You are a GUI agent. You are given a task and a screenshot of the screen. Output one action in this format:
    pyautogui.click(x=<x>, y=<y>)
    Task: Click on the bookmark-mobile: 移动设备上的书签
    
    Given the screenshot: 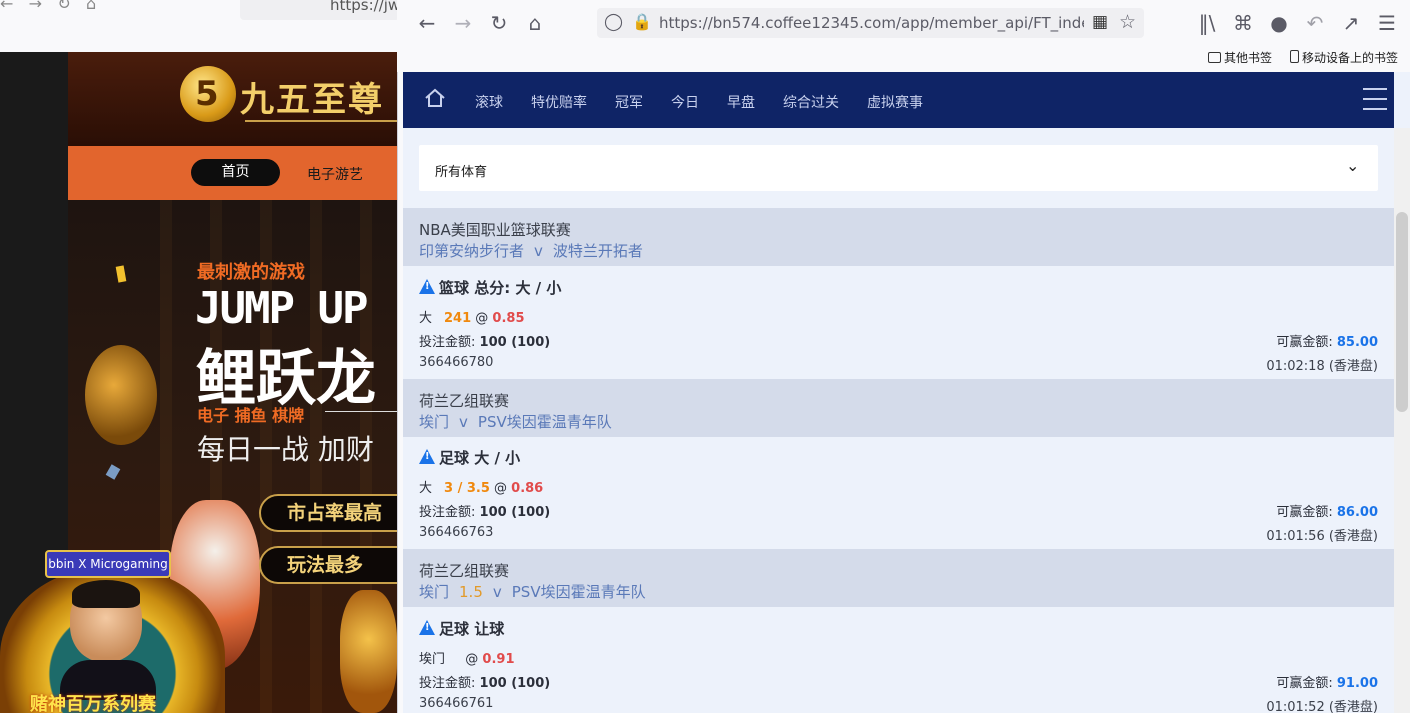 What is the action you would take?
    pyautogui.click(x=1344, y=57)
    